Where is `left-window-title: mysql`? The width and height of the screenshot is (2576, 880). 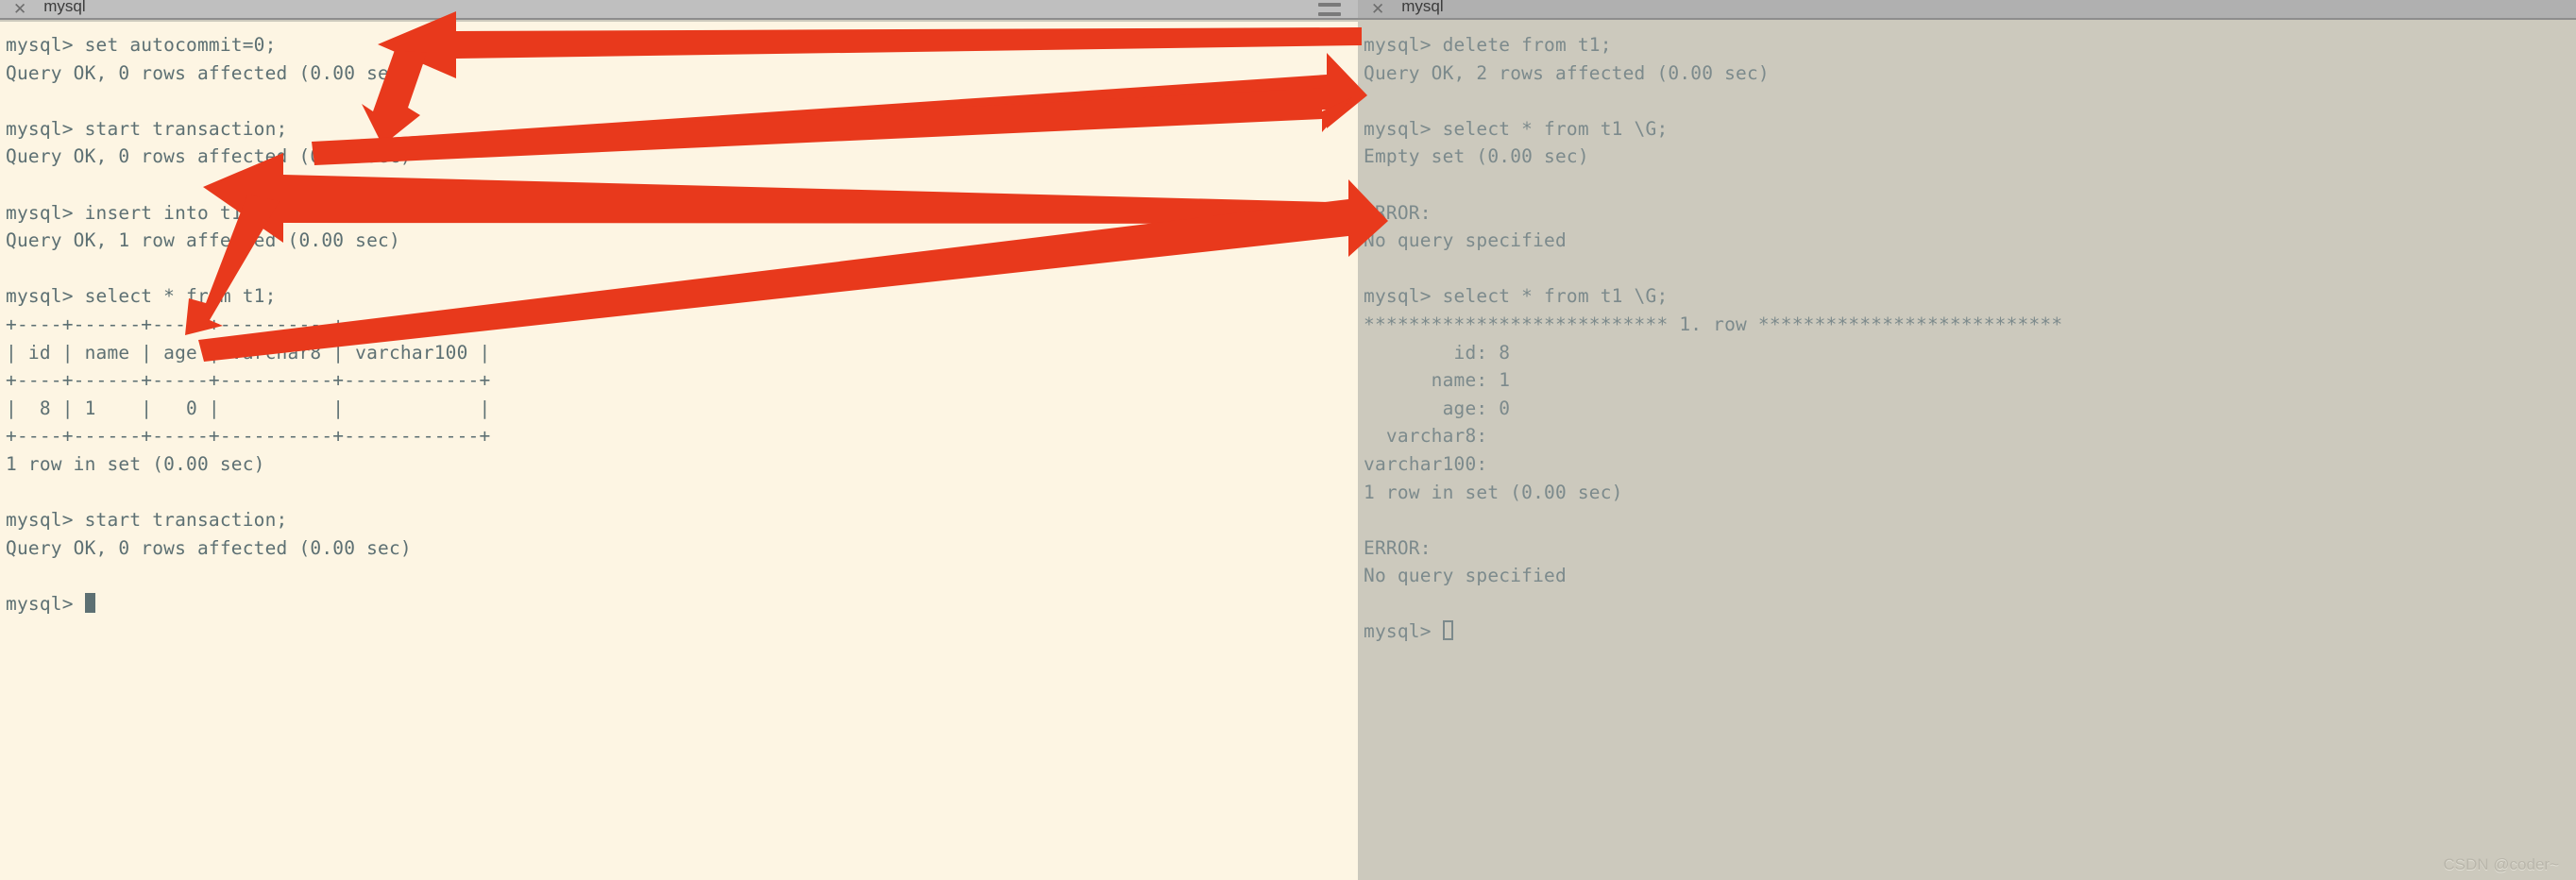 left-window-title: mysql is located at coordinates (64, 7).